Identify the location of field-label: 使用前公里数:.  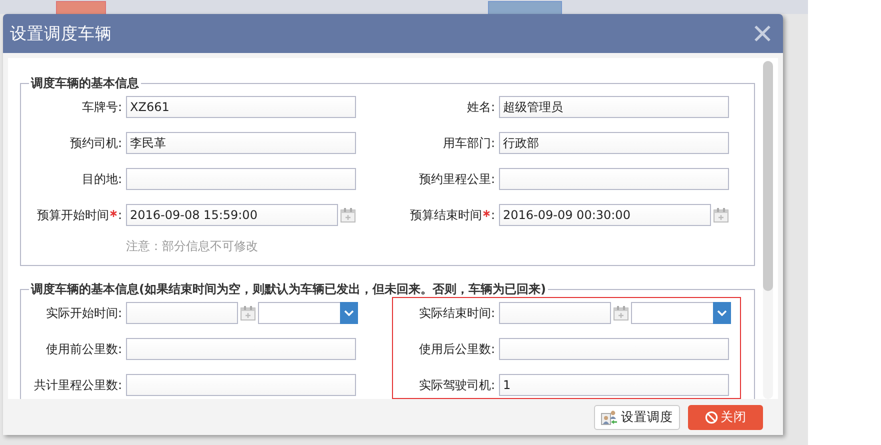
(84, 349).